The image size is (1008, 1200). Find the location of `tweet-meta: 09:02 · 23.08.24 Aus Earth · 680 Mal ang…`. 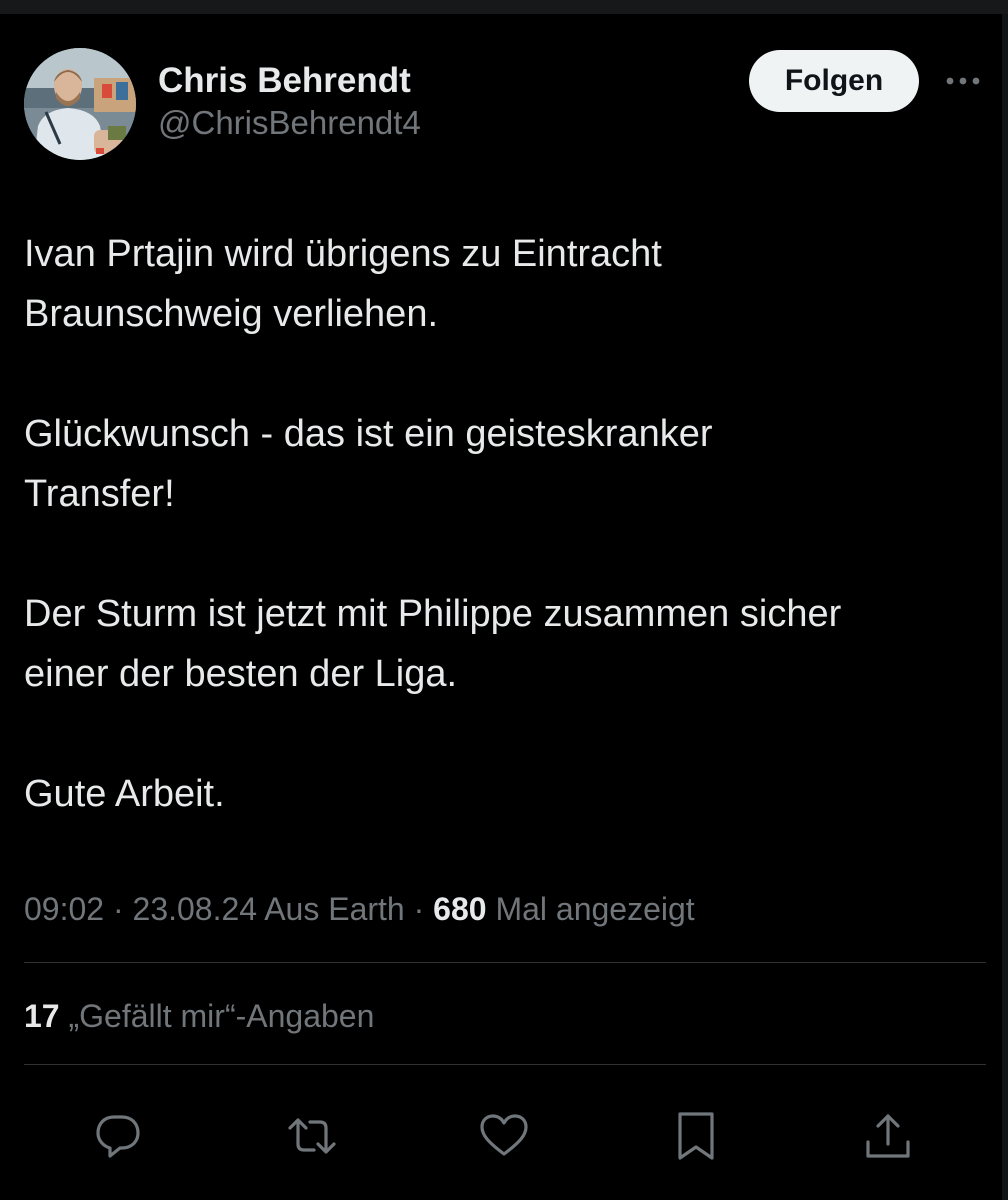

tweet-meta: 09:02 · 23.08.24 Aus Earth · 680 Mal ang… is located at coordinates (359, 909).